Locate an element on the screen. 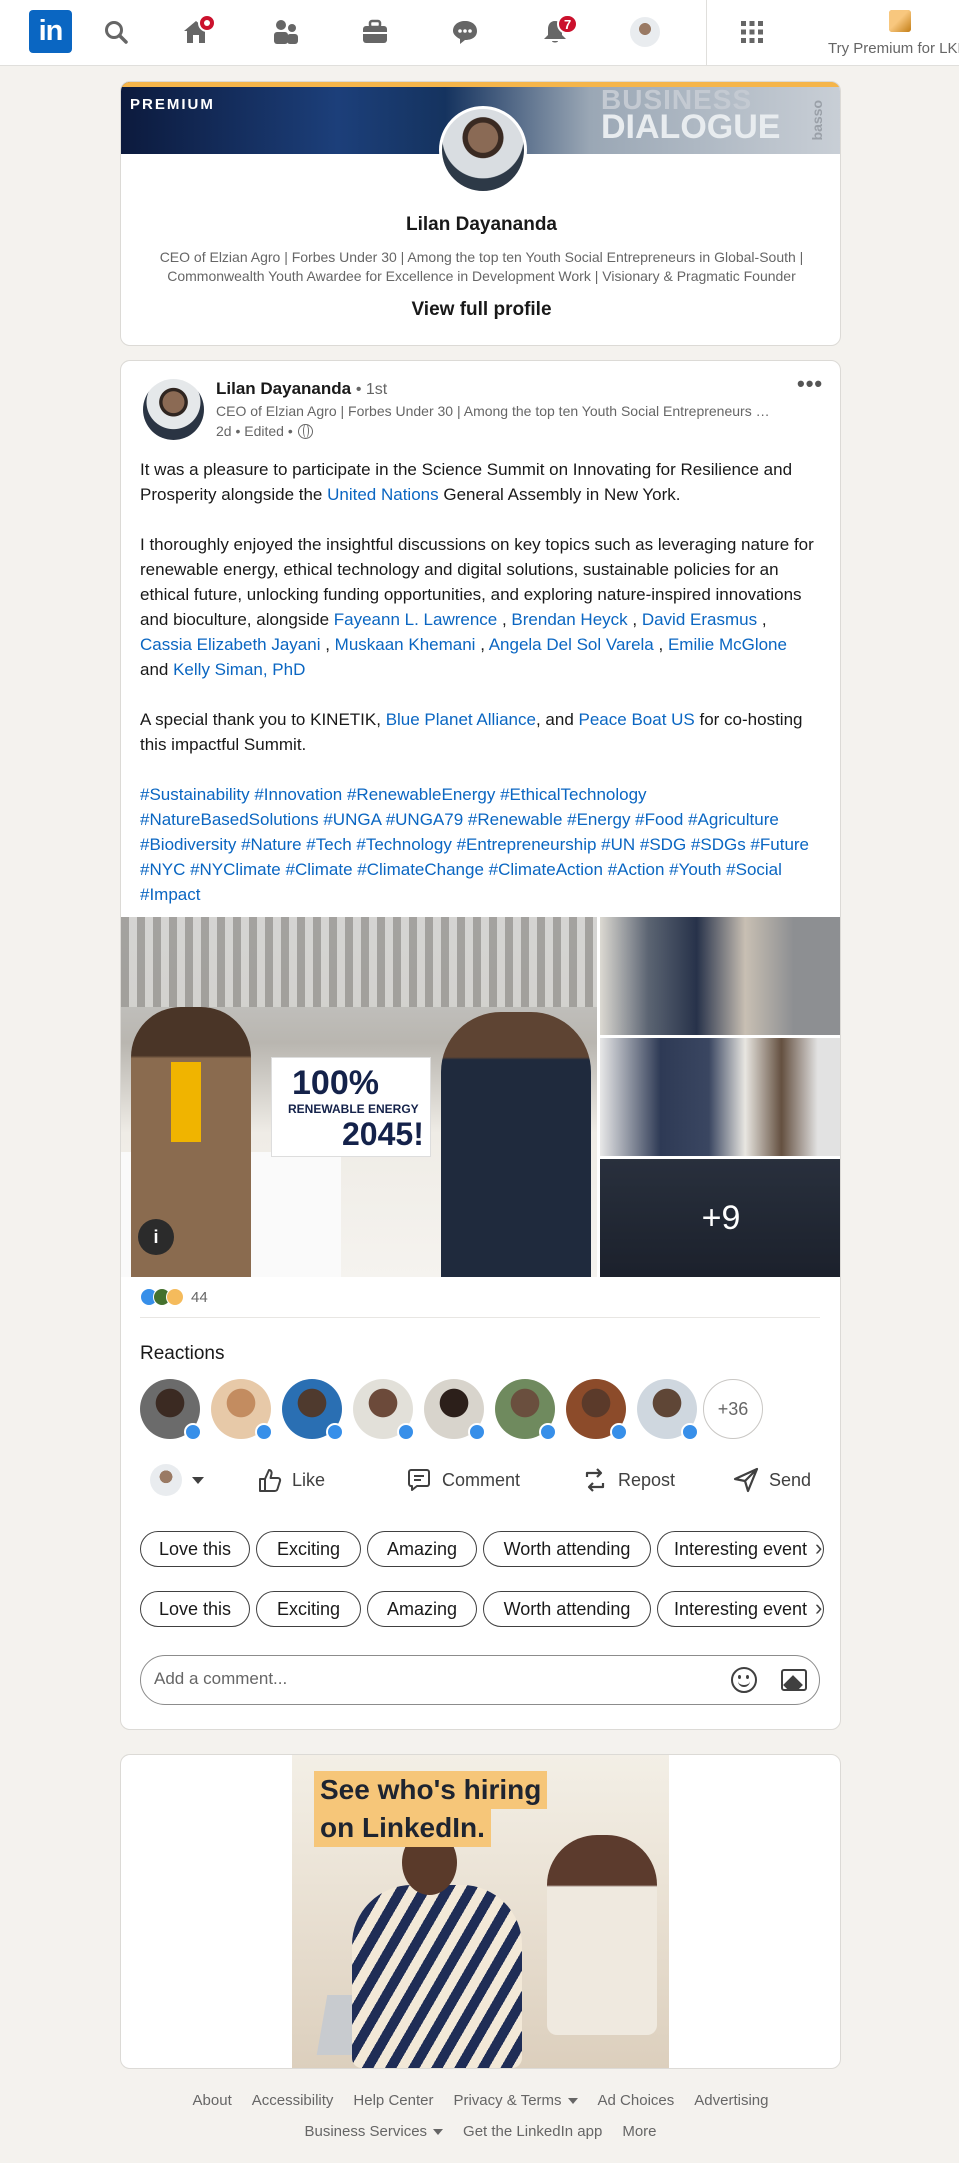 This screenshot has width=959, height=2163. post-photo-main: 100% RENEWABLE ENERGY 2045! i is located at coordinates (359, 1097).